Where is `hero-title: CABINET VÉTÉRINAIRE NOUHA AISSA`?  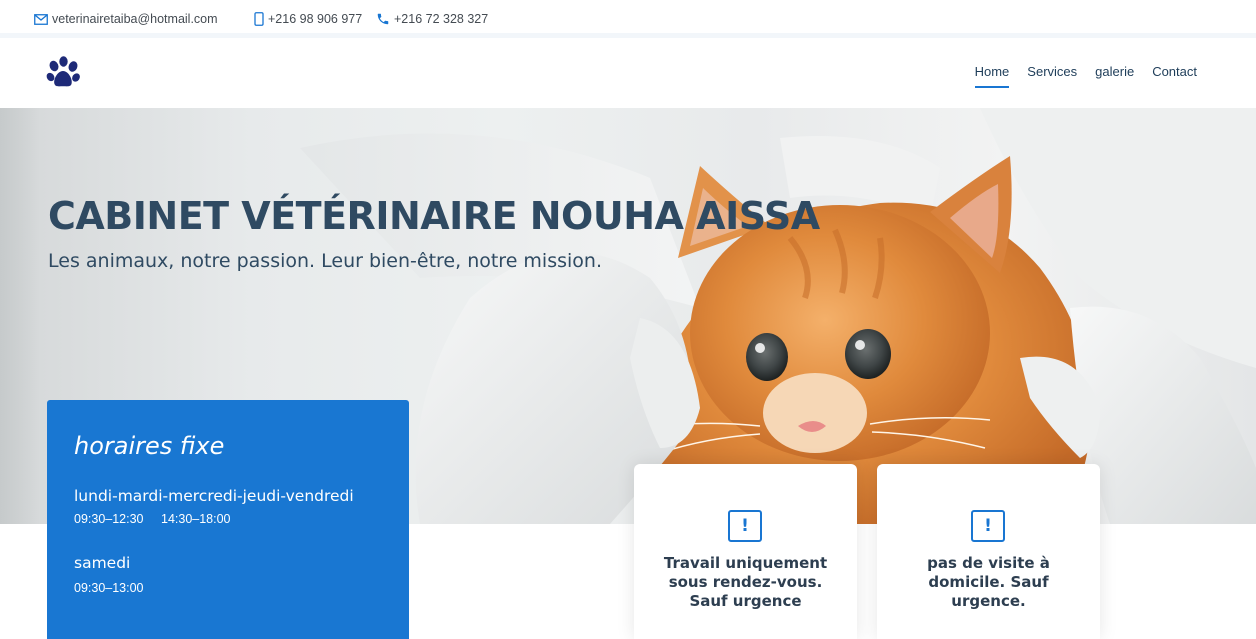 hero-title: CABINET VÉTÉRINAIRE NOUHA AISSA is located at coordinates (434, 216).